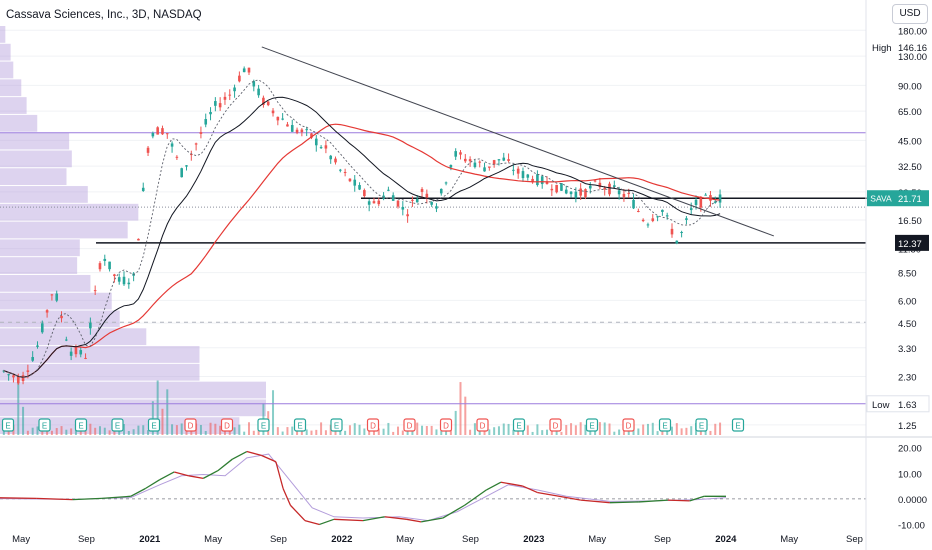 The image size is (932, 550). What do you see at coordinates (910, 14) in the screenshot?
I see `currency-button: USD` at bounding box center [910, 14].